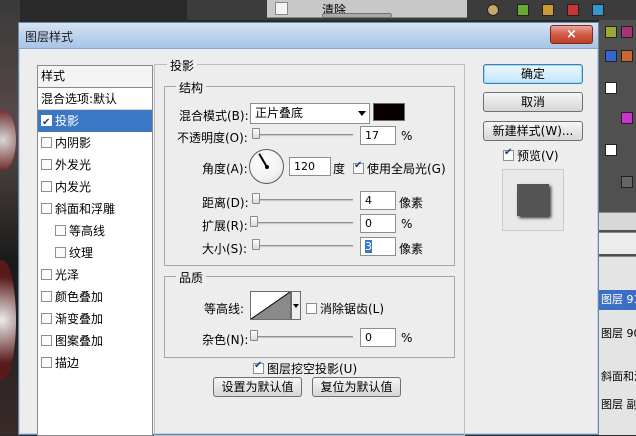  What do you see at coordinates (302, 246) in the screenshot?
I see `size-slider` at bounding box center [302, 246].